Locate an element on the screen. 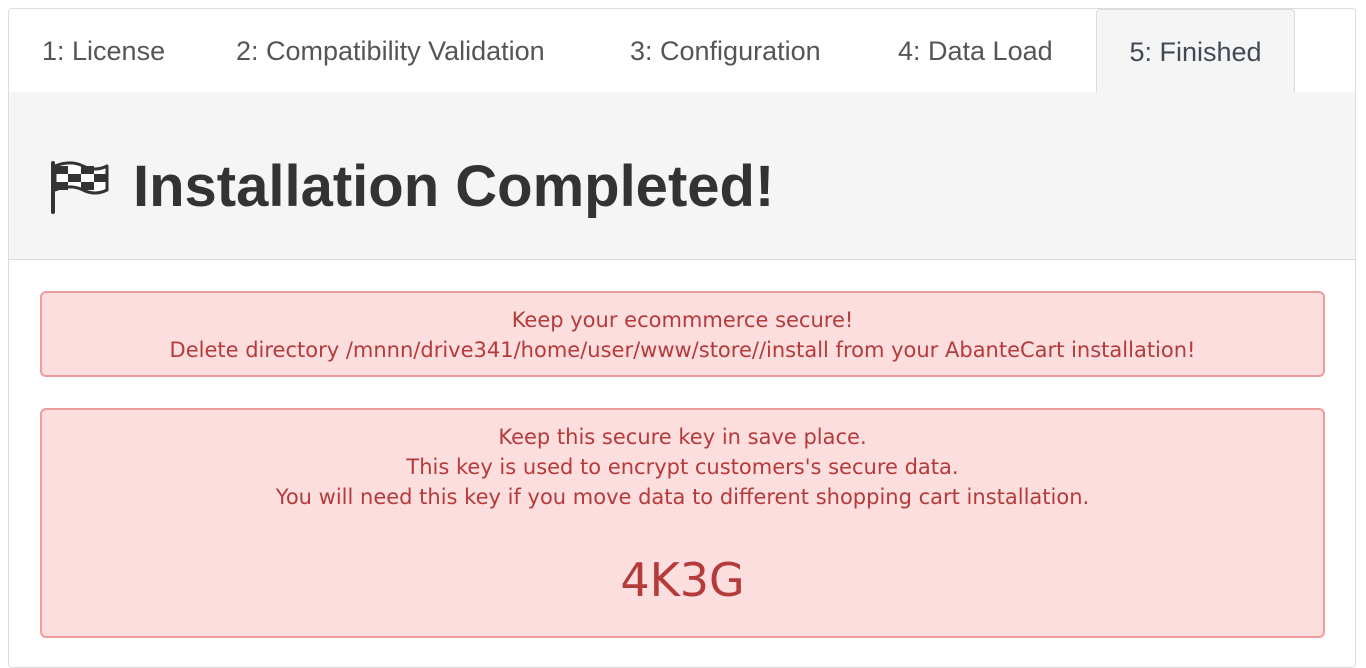 The width and height of the screenshot is (1366, 668). secure-key-heading: Keep this secure key in save place. is located at coordinates (682, 437).